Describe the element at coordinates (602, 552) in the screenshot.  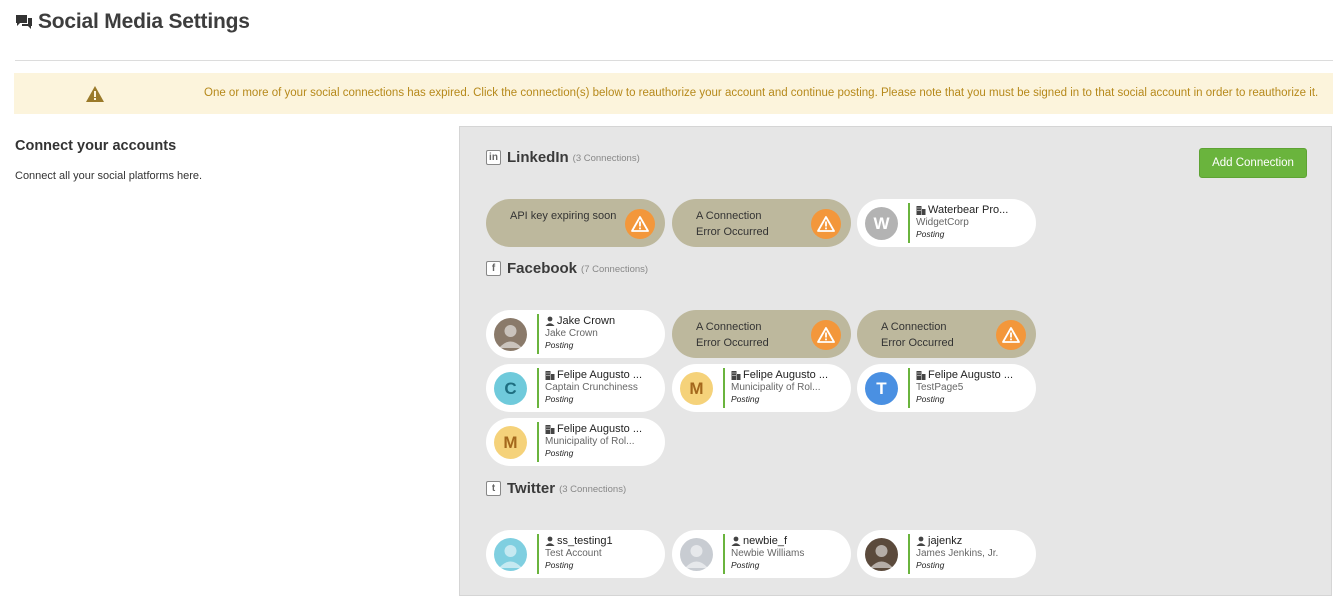
I see `connection-info: ss_testing1 Test Account Posting` at that location.